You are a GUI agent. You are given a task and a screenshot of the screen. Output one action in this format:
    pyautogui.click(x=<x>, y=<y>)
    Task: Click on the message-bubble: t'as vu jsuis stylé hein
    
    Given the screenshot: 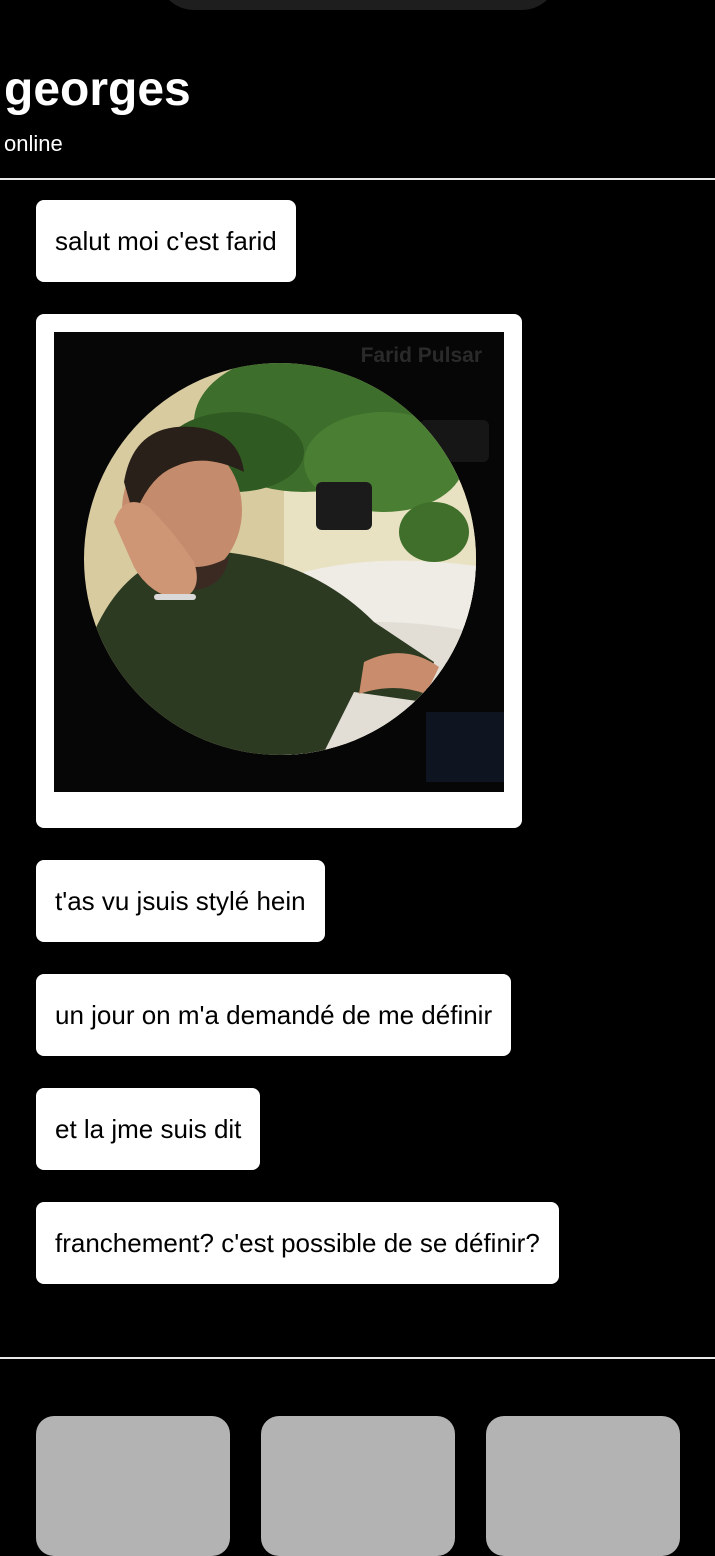 What is the action you would take?
    pyautogui.click(x=180, y=901)
    